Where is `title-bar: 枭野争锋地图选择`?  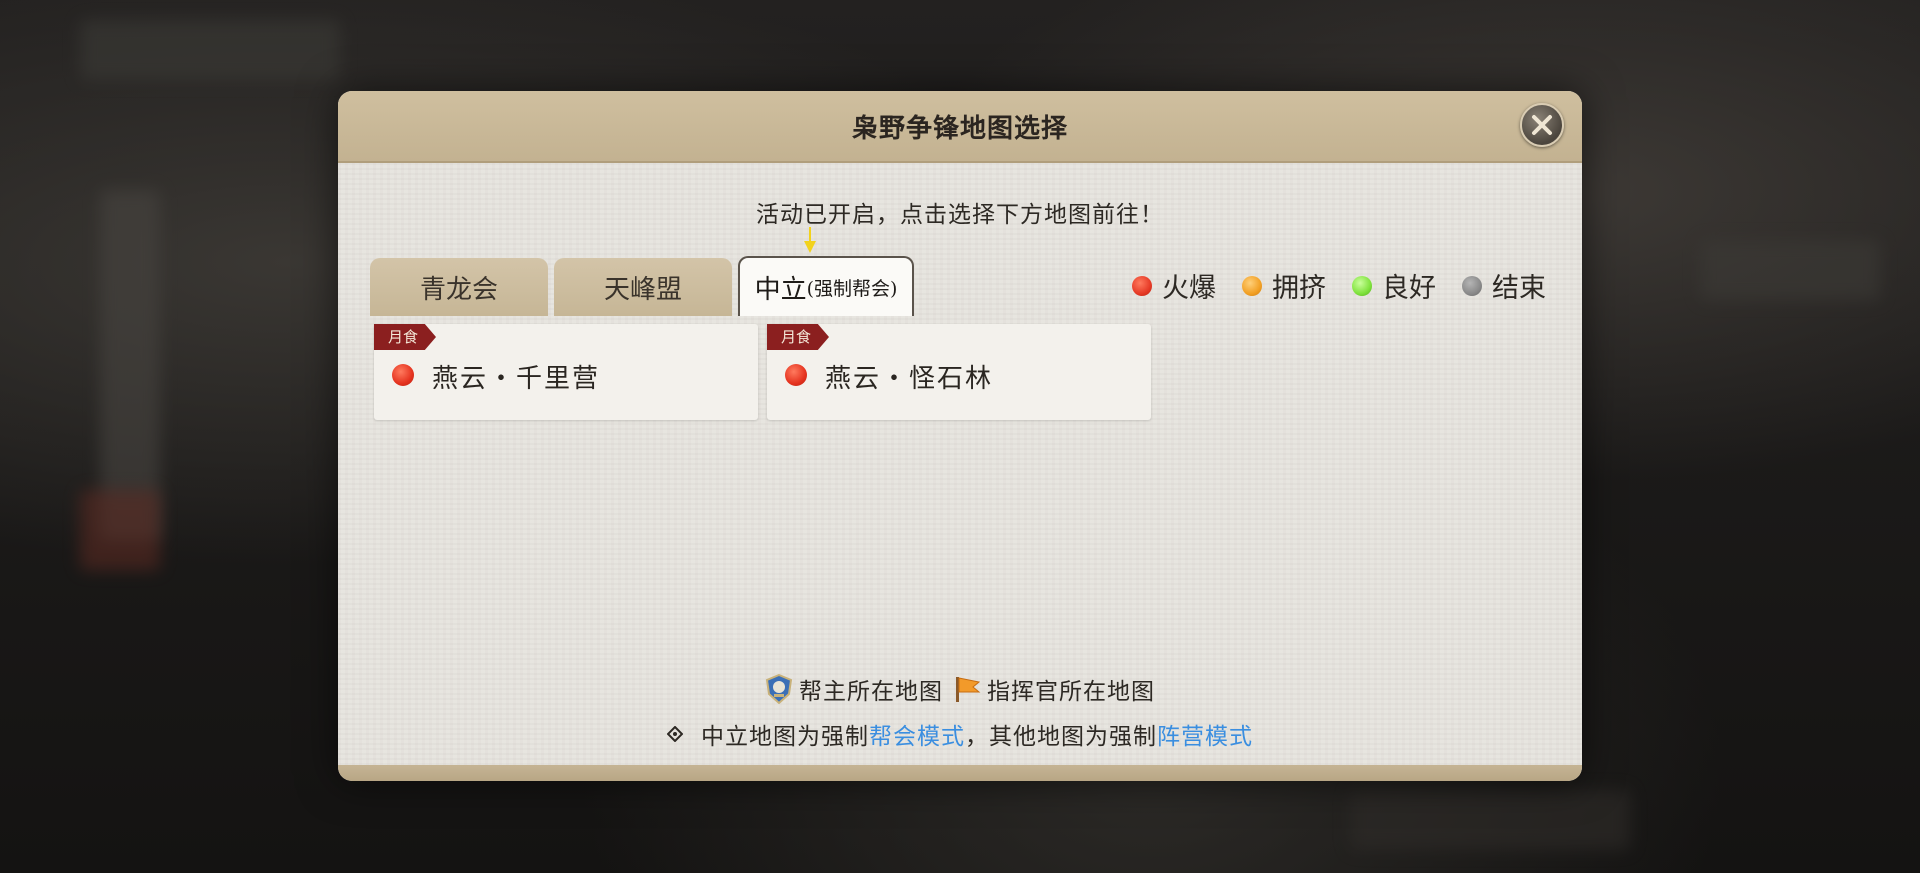 title-bar: 枭野争锋地图选择 is located at coordinates (960, 127).